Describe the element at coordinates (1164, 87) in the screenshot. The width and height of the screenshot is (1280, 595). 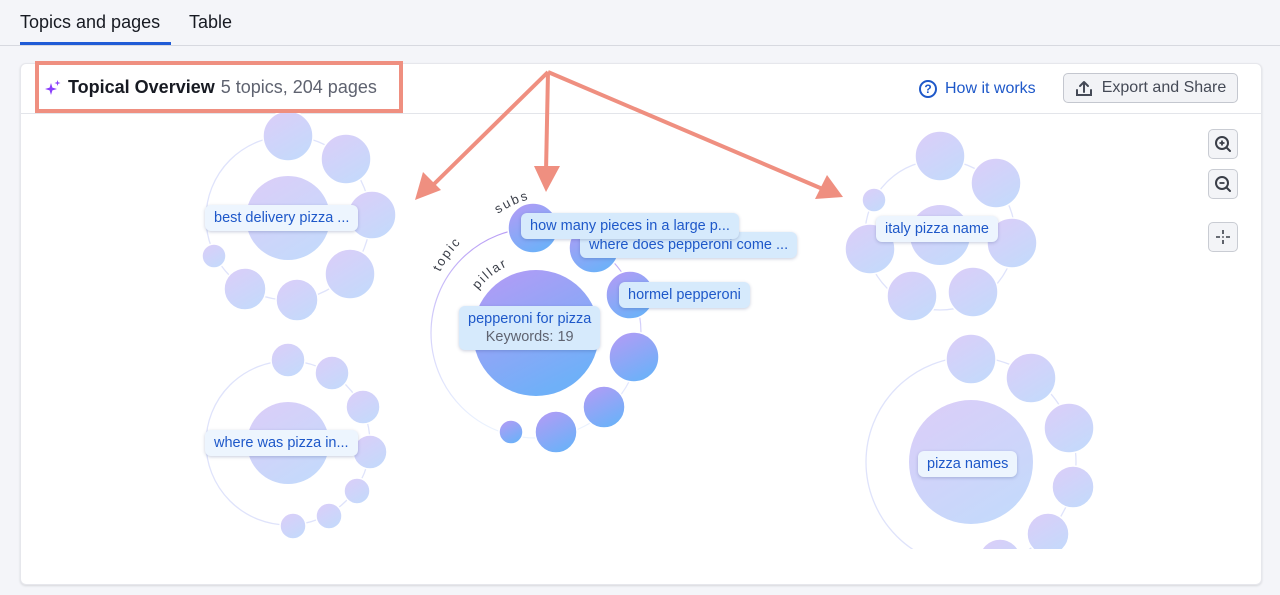
I see `export-label: Export and Share` at that location.